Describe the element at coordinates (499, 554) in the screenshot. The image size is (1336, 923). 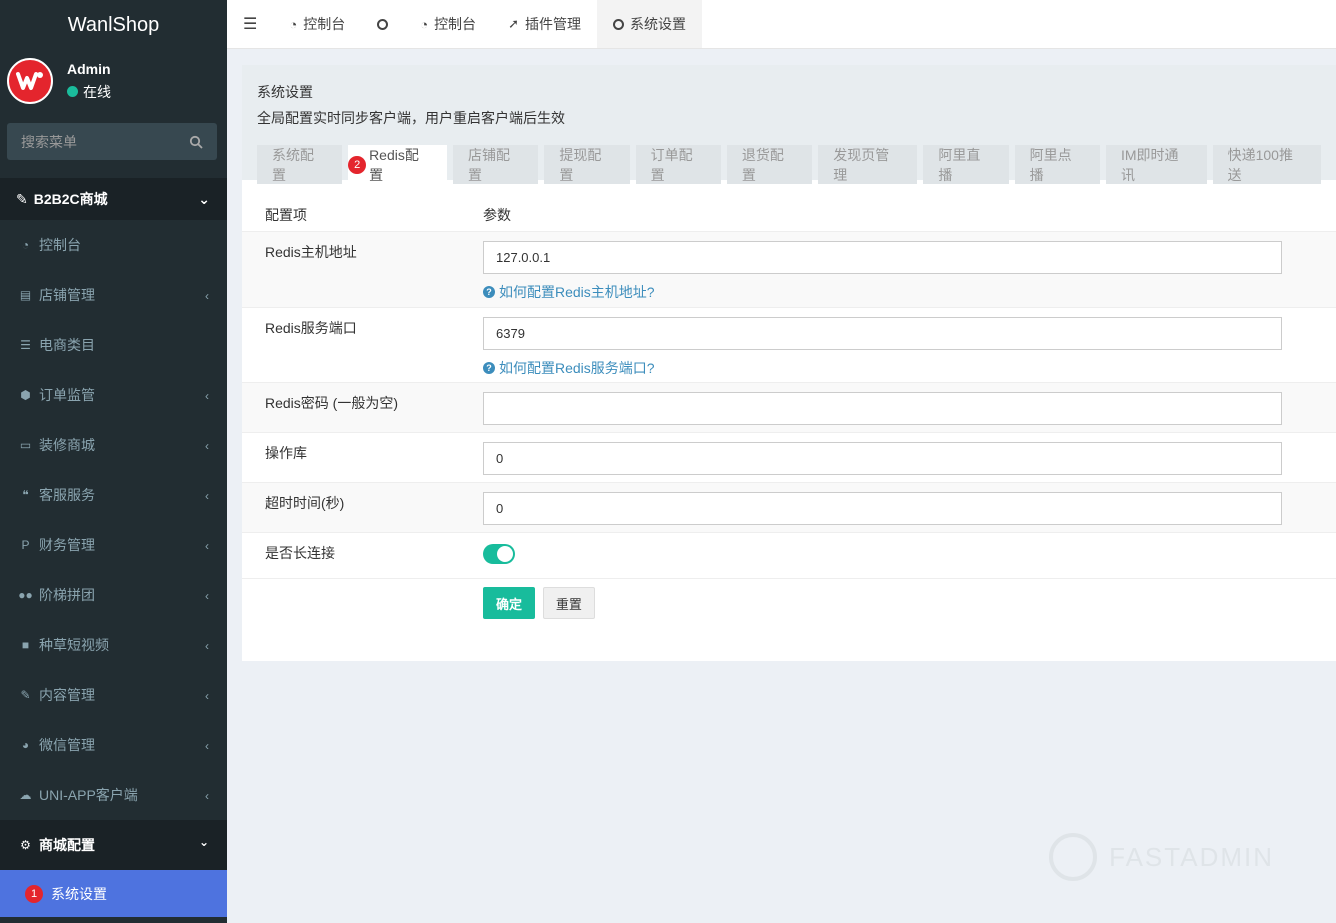
I see `persistent-connection-toggle` at that location.